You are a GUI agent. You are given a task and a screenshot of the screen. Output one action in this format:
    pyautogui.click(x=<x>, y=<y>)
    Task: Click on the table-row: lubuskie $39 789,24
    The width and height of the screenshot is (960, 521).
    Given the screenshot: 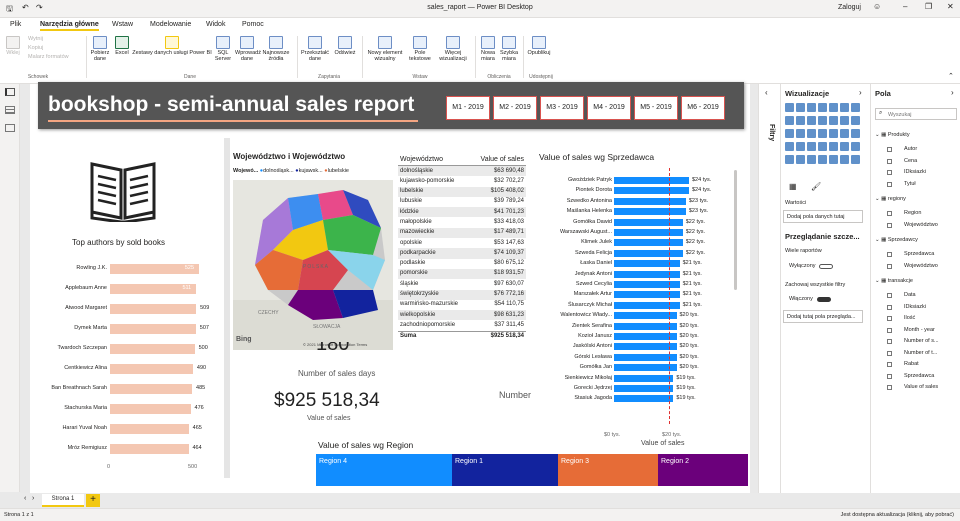 What is the action you would take?
    pyautogui.click(x=462, y=202)
    